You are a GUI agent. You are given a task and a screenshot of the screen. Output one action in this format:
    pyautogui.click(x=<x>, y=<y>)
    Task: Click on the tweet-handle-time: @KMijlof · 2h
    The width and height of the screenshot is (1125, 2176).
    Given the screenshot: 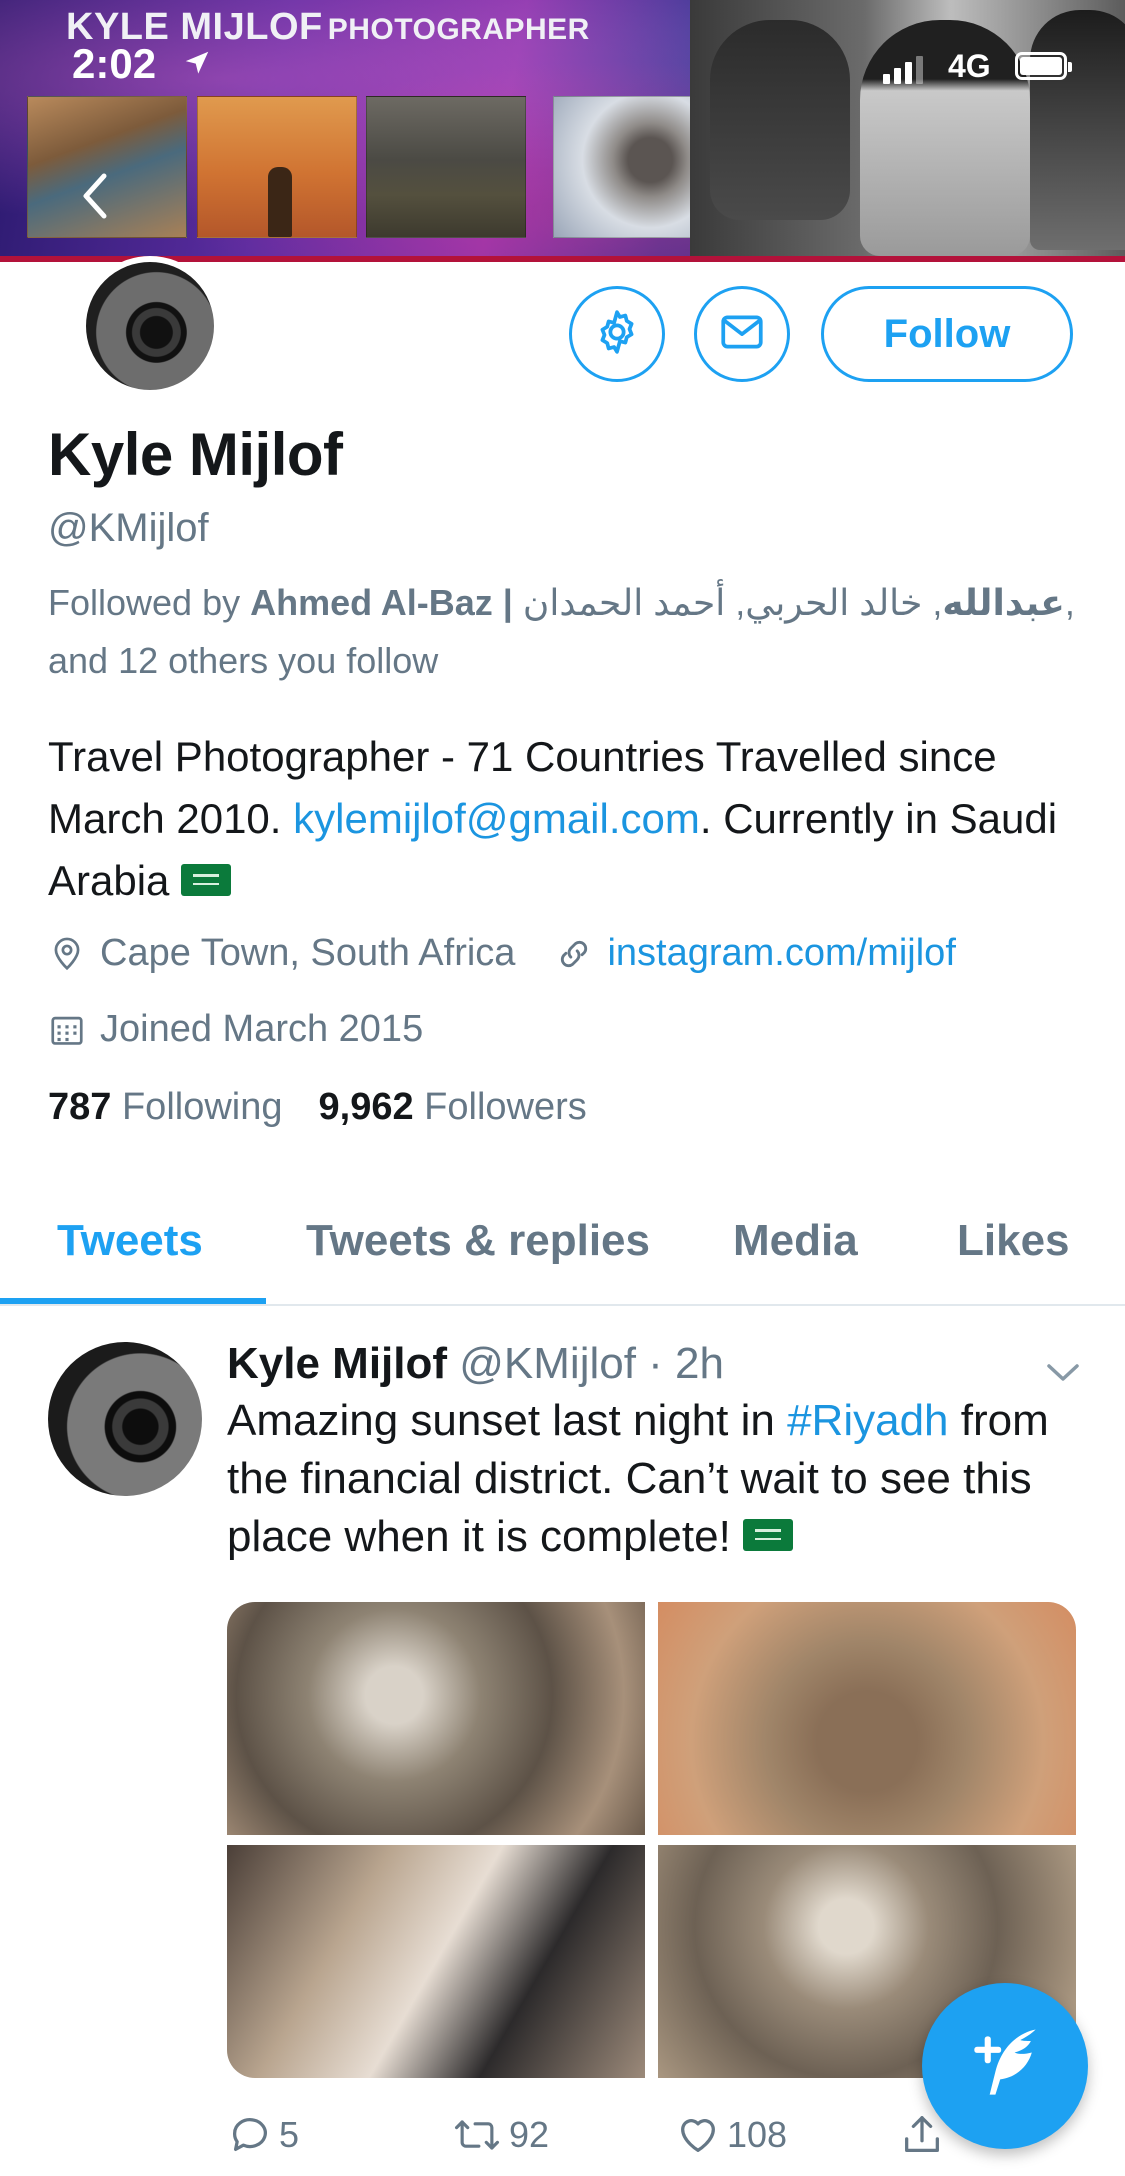 What is the action you would take?
    pyautogui.click(x=591, y=1363)
    